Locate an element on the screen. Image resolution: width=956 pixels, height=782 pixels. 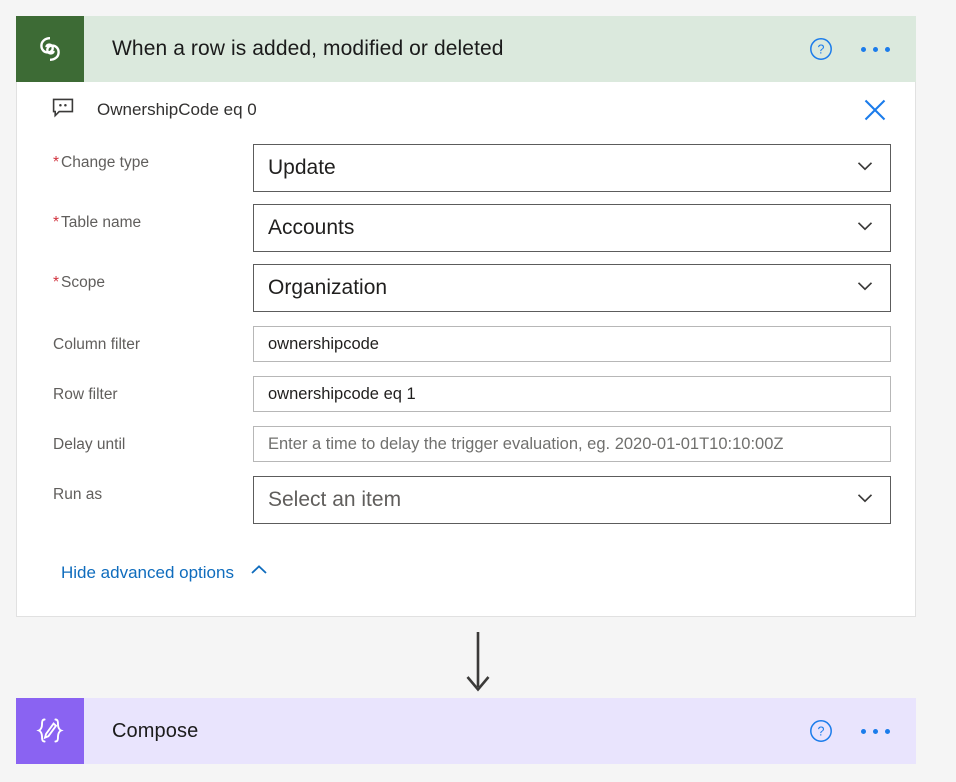
field-control-run-as: Select an item is located at coordinates (572, 500).